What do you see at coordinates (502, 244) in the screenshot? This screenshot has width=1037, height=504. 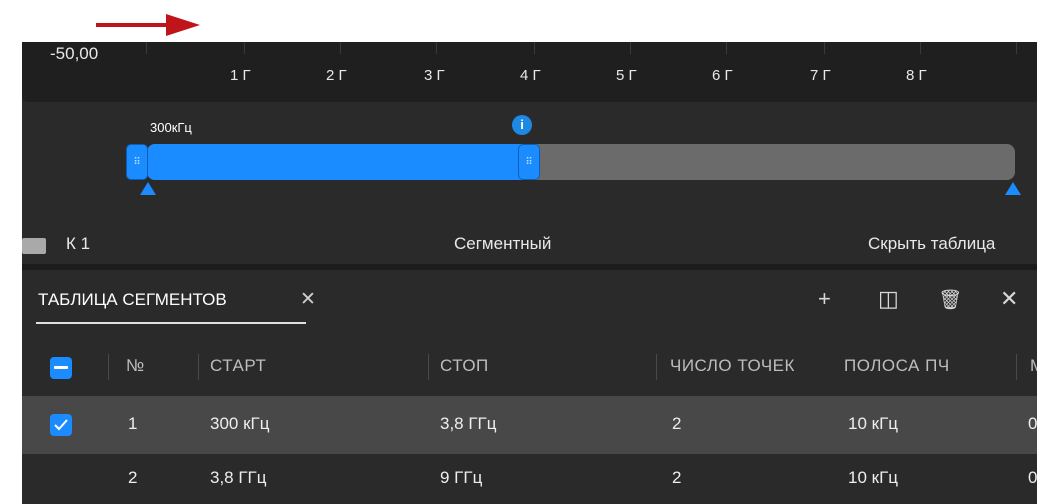 I see `sweep-mode-label: Сегментный` at bounding box center [502, 244].